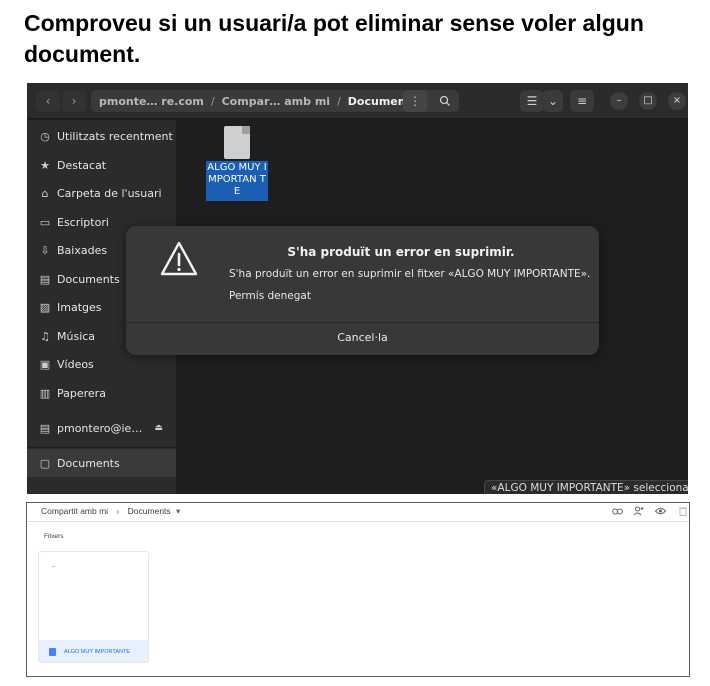 The width and height of the screenshot is (710, 686). I want to click on sidebar-item-label: Carpeta de l'usuari, so click(109, 193).